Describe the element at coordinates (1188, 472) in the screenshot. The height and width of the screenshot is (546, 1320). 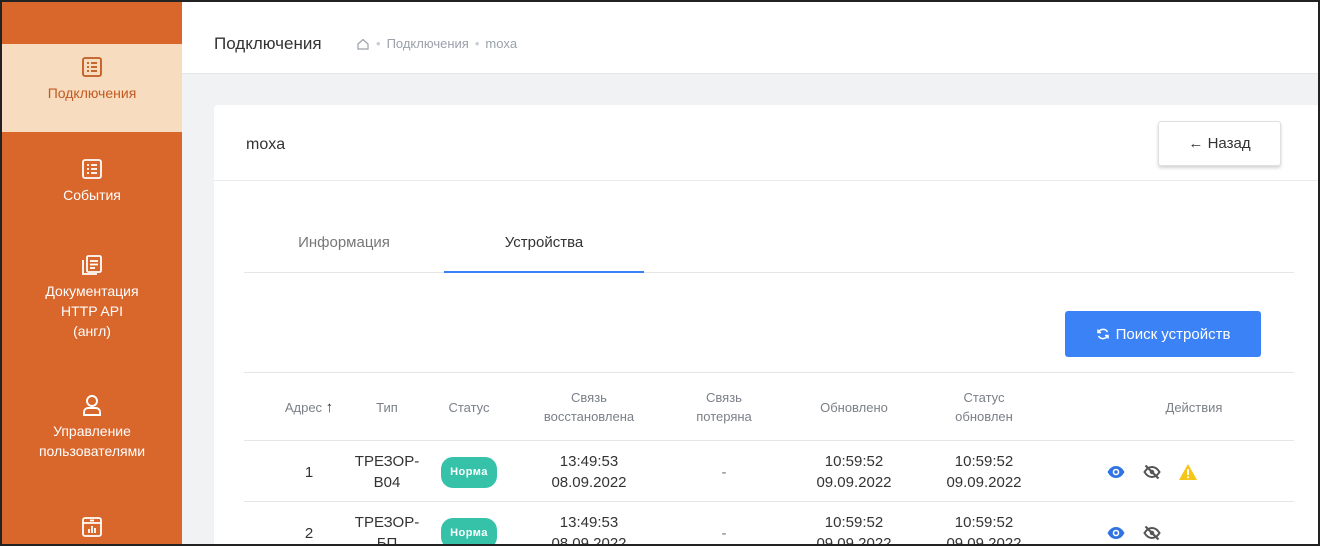
I see `warning-icon` at that location.